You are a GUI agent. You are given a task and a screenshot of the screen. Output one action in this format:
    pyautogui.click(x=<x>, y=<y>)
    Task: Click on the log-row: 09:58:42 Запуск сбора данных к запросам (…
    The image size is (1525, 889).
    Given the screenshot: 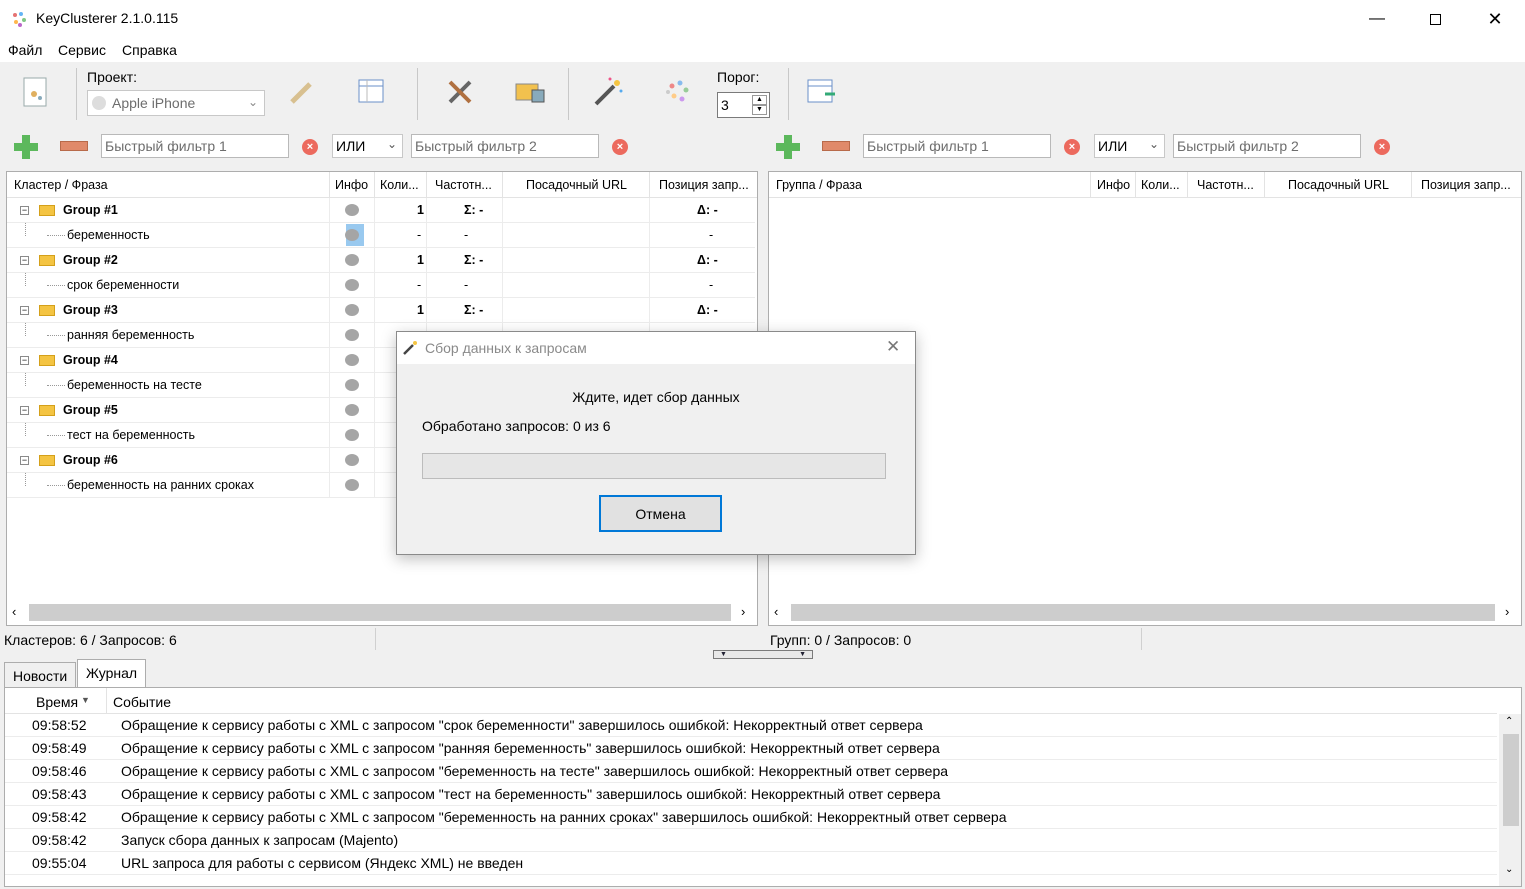 What is the action you would take?
    pyautogui.click(x=751, y=840)
    